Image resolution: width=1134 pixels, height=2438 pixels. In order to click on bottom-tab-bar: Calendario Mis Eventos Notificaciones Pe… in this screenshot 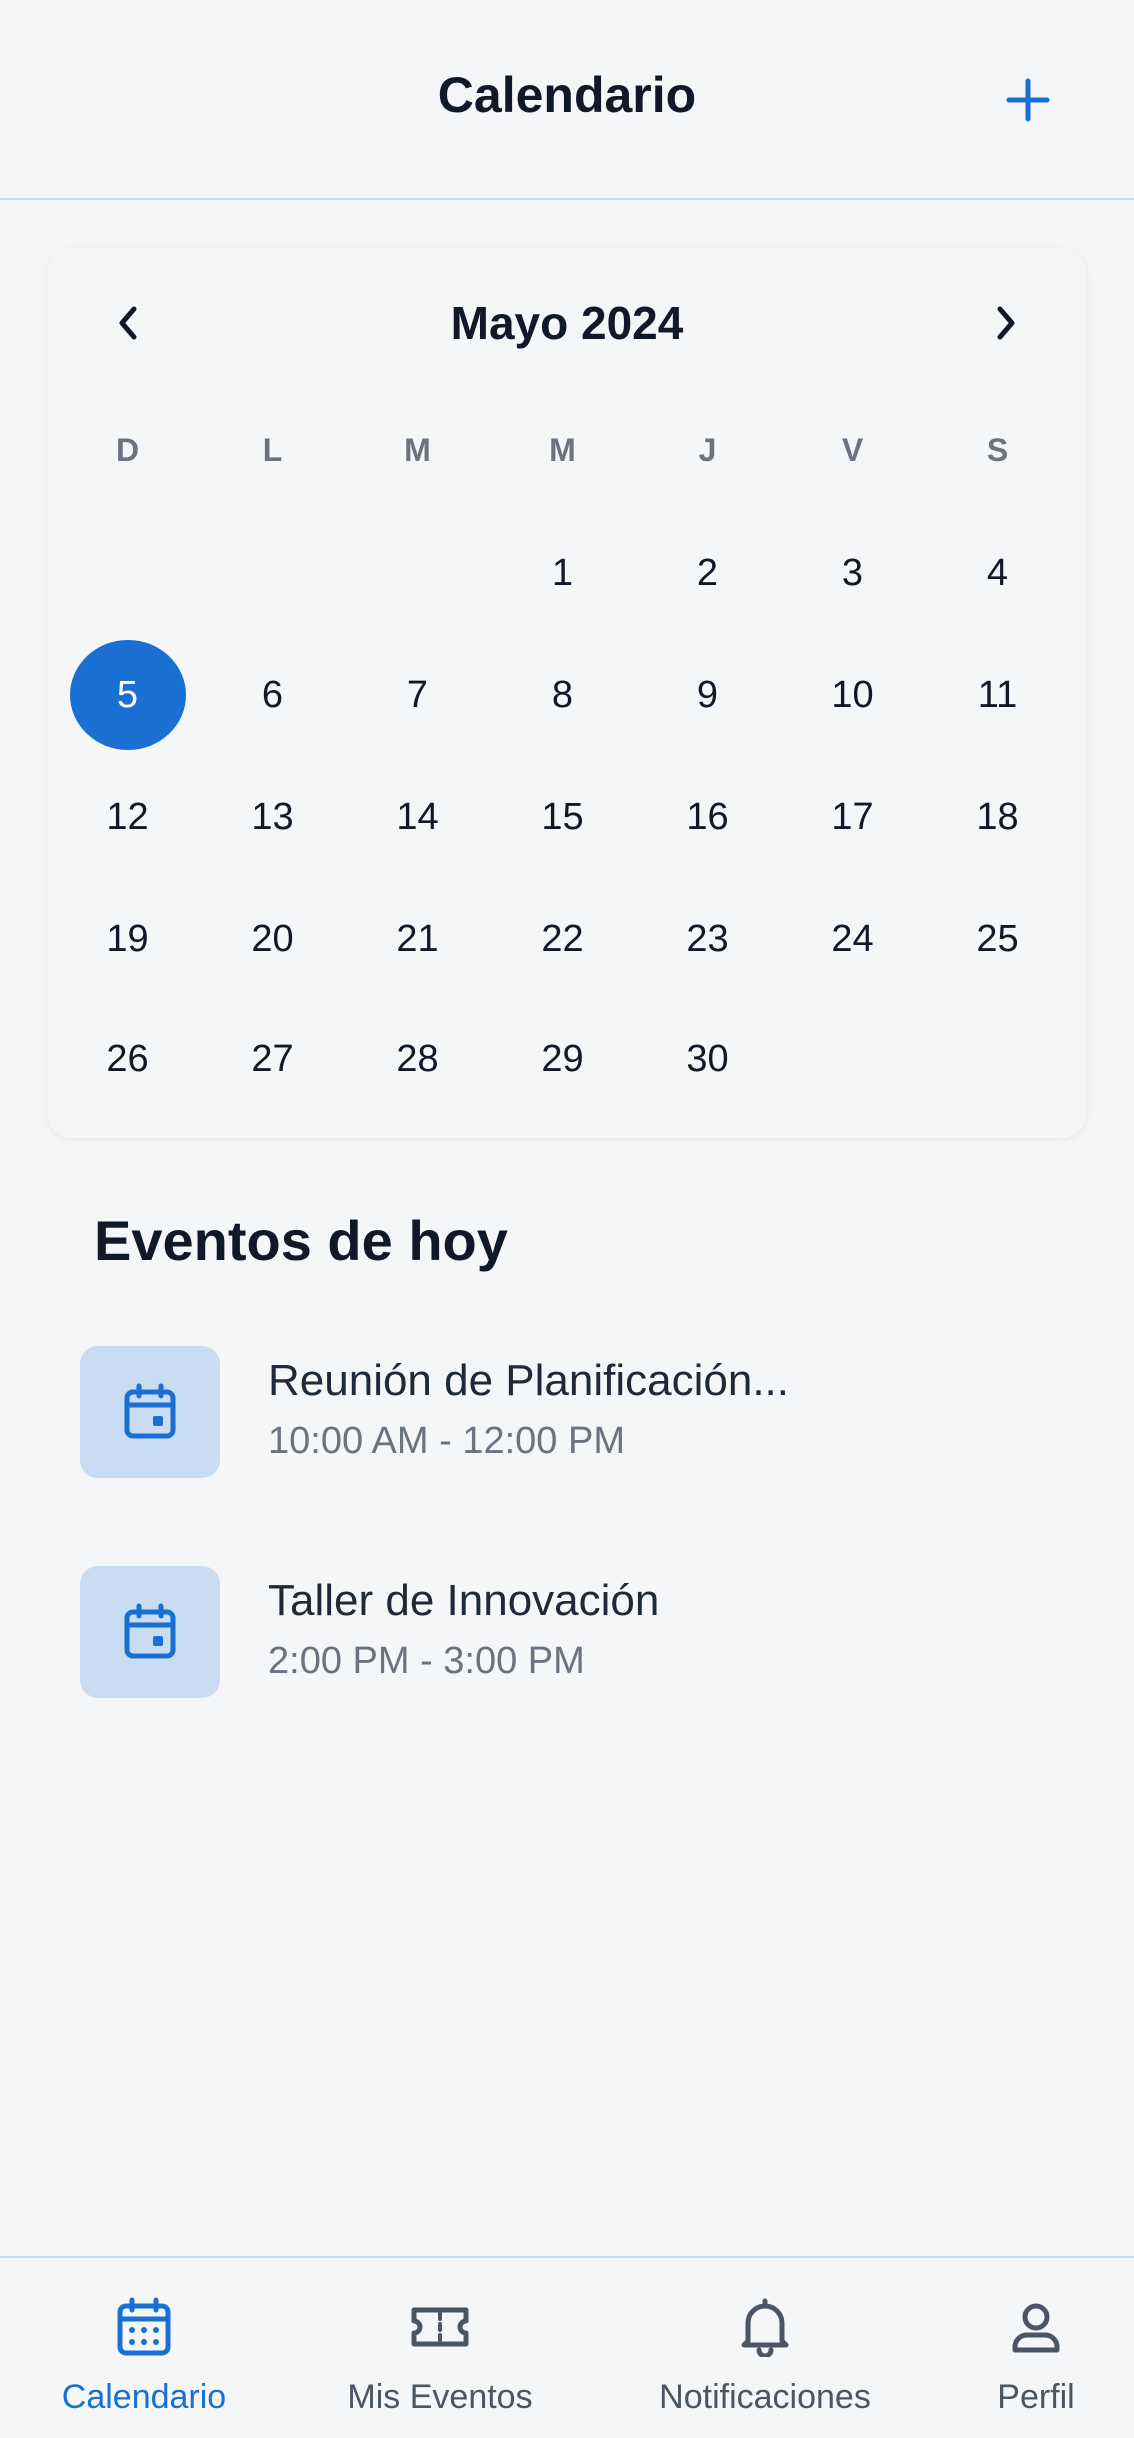, I will do `click(567, 2347)`.